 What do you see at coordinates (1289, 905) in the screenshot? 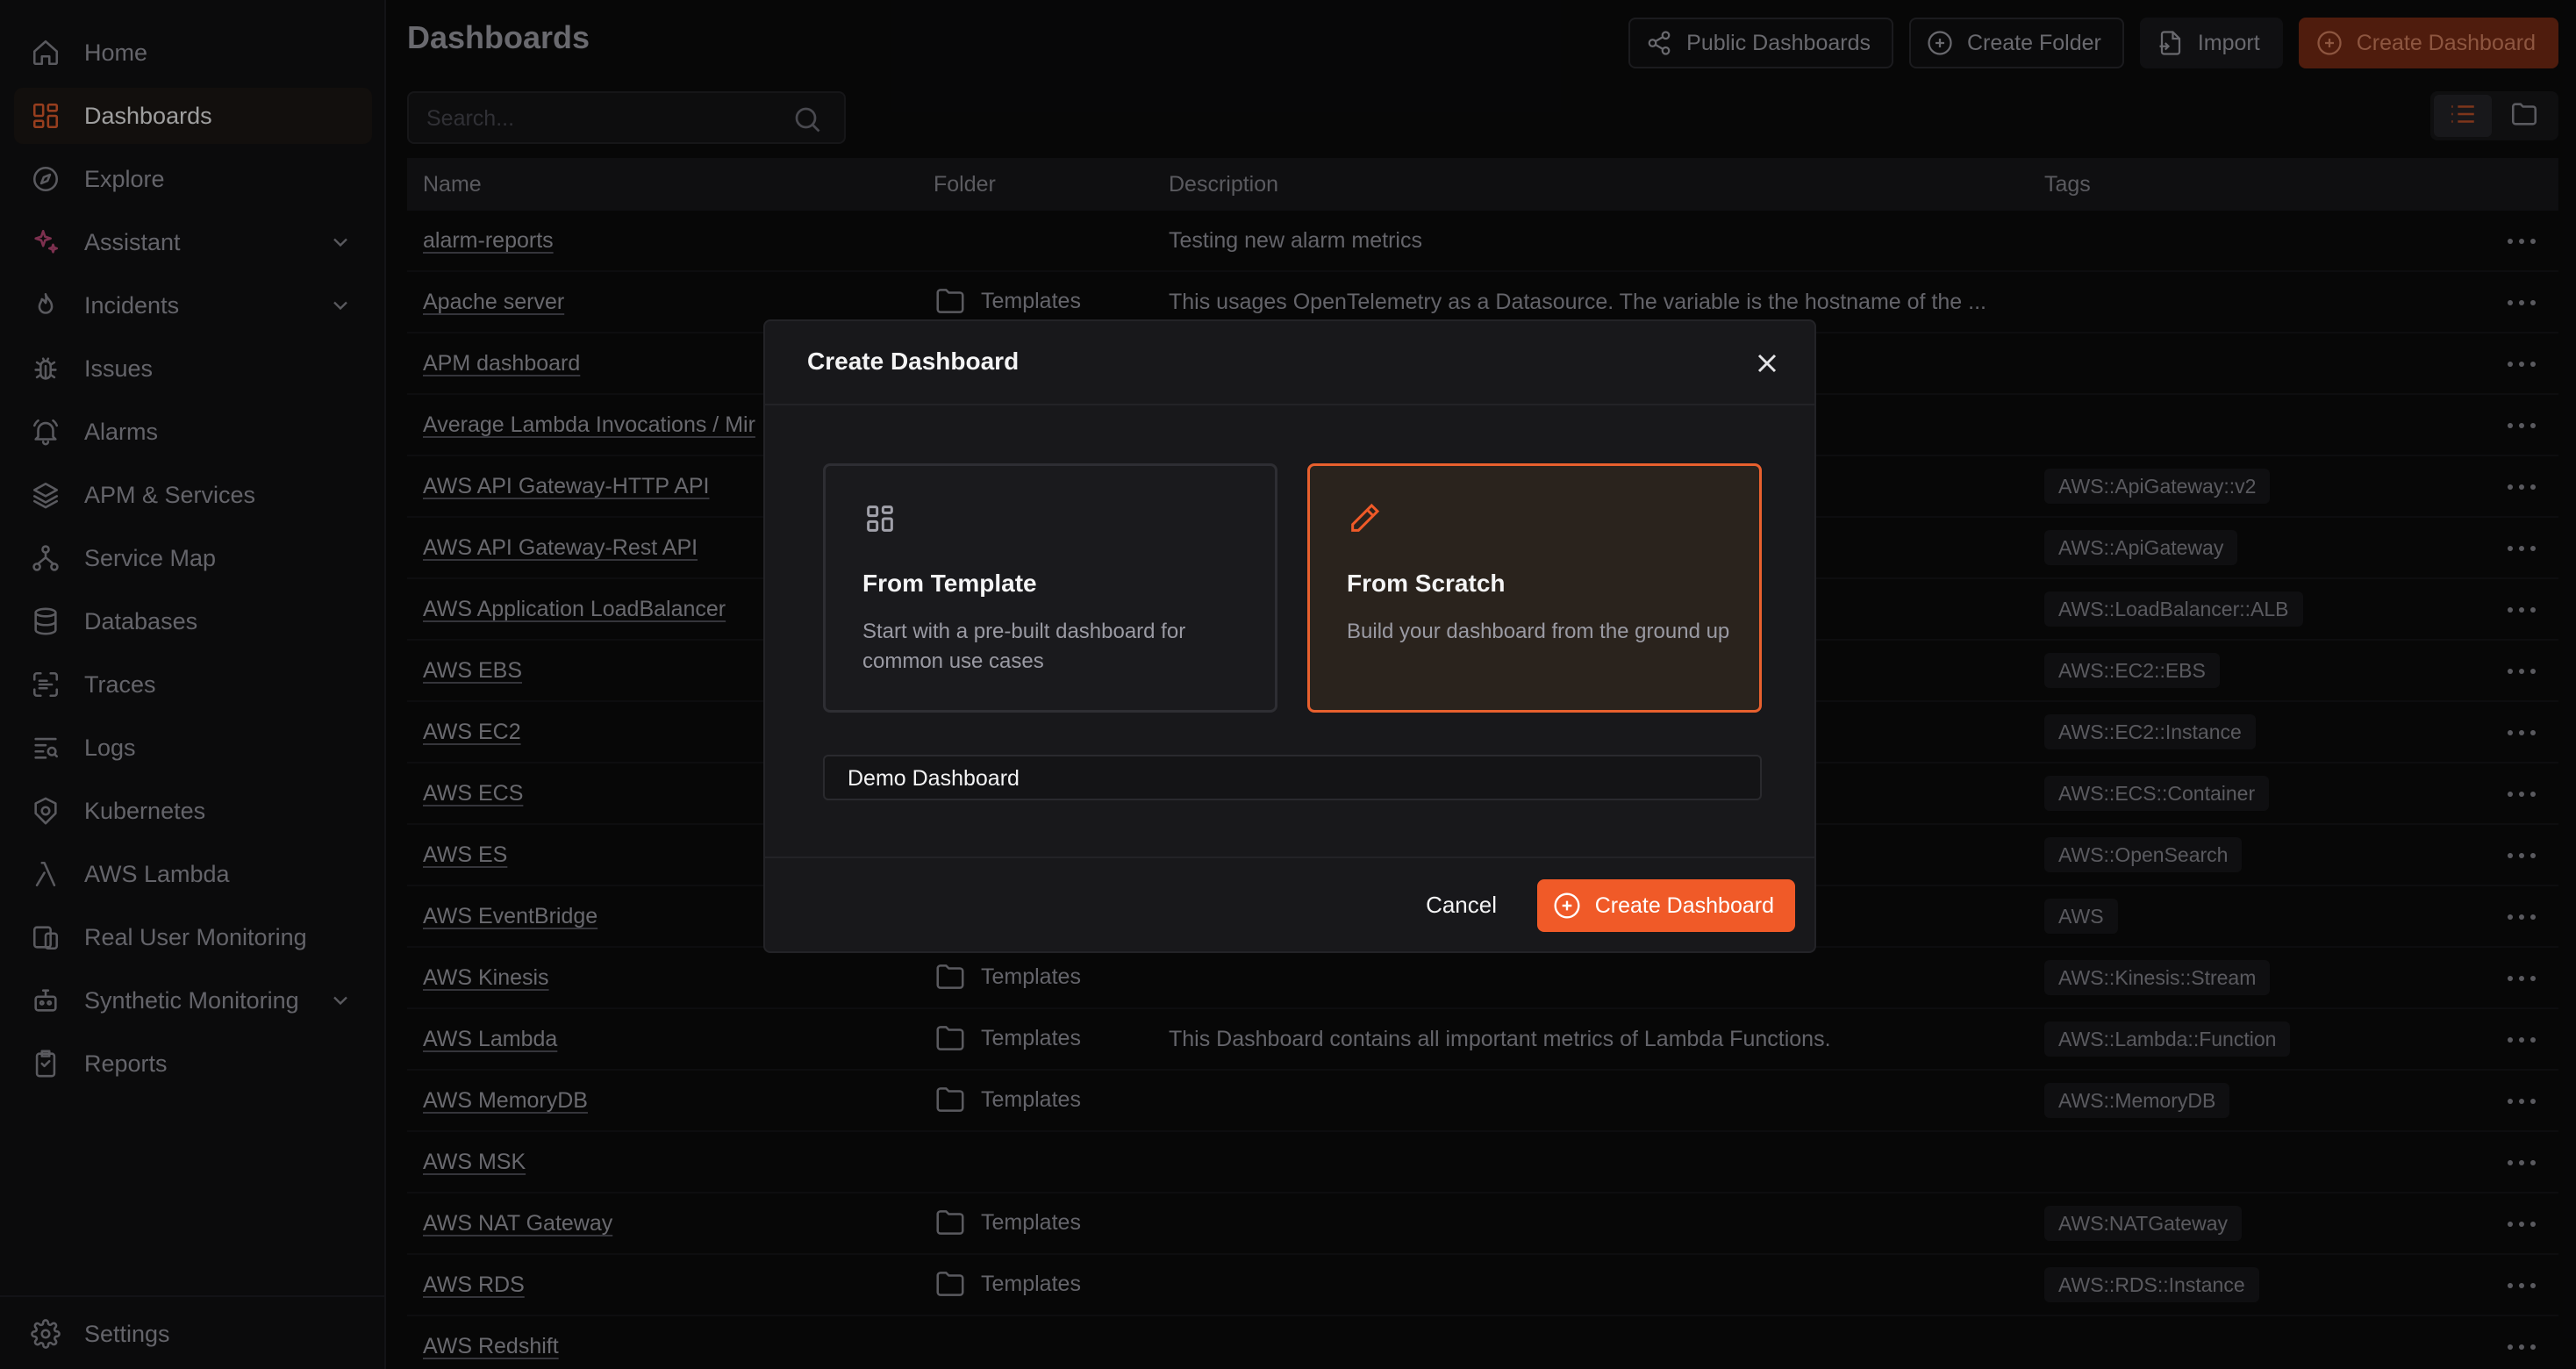
I see `modal-footer: Cancel Create Dashboard` at bounding box center [1289, 905].